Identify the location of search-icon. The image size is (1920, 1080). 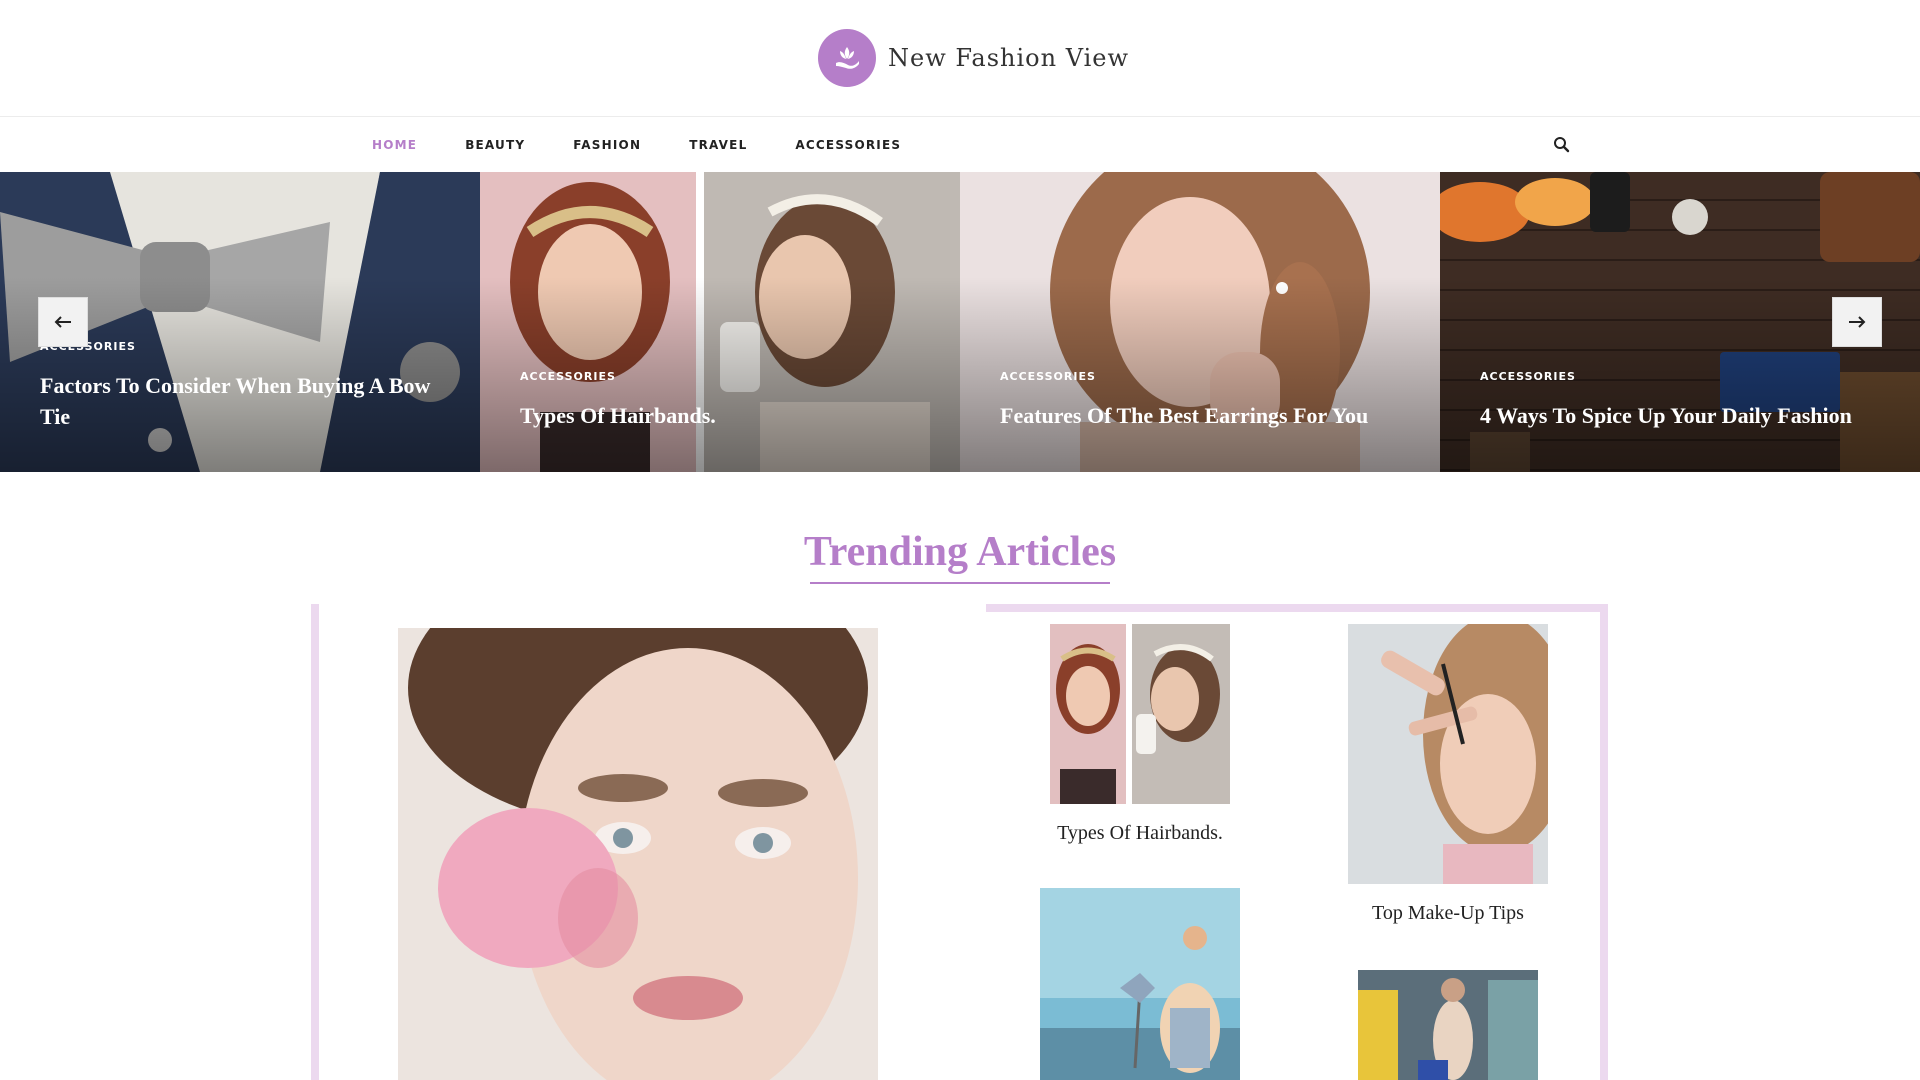
(1562, 145).